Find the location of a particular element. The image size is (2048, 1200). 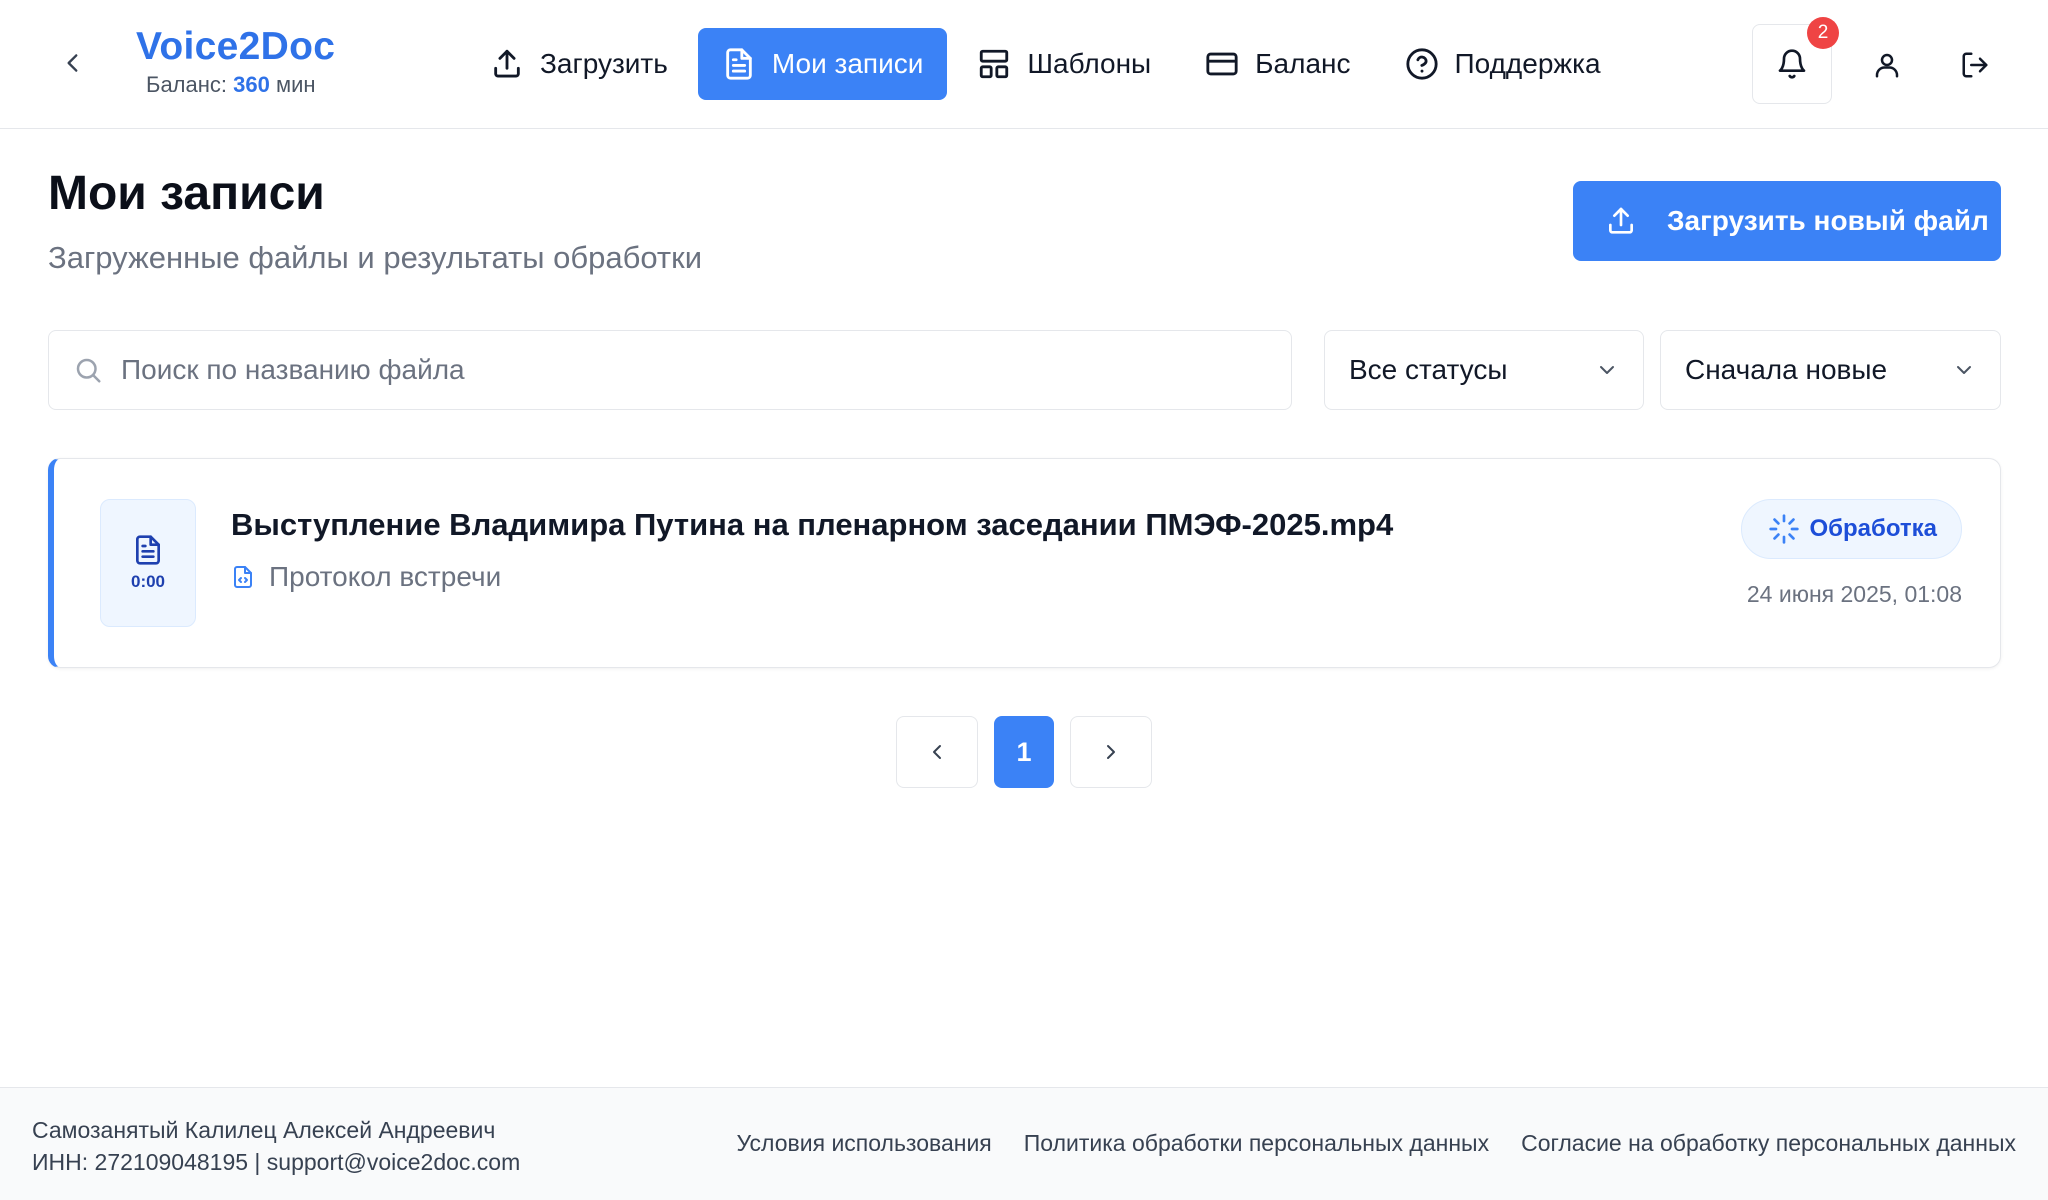

nav-balance: Баланс is located at coordinates (1277, 64).